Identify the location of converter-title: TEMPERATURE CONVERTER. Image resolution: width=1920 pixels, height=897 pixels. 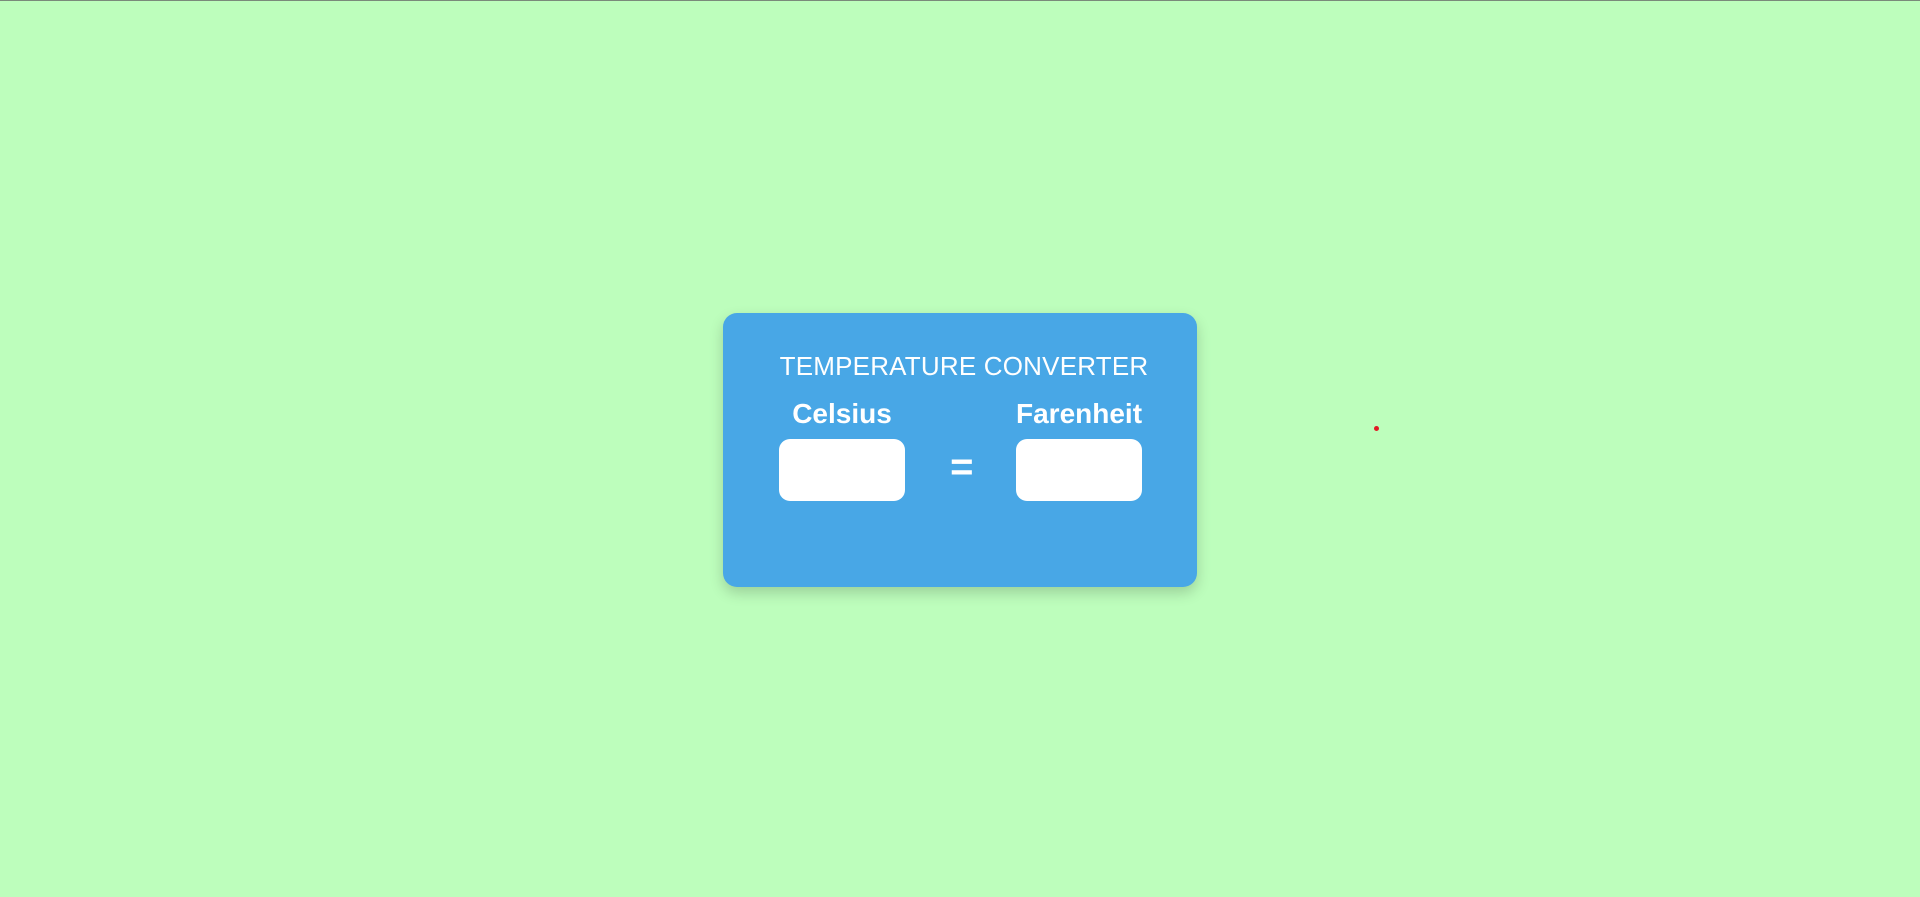
(964, 366).